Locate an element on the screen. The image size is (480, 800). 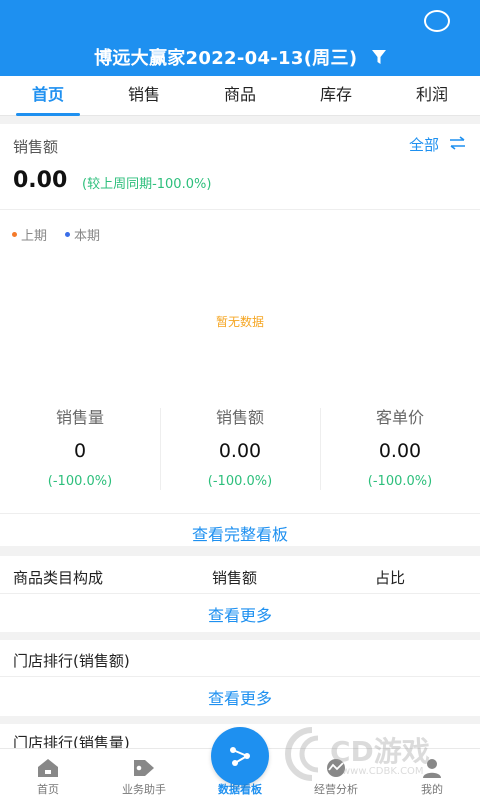
sales-compare-text: (较上周同期-100.0%) is located at coordinates (147, 184).